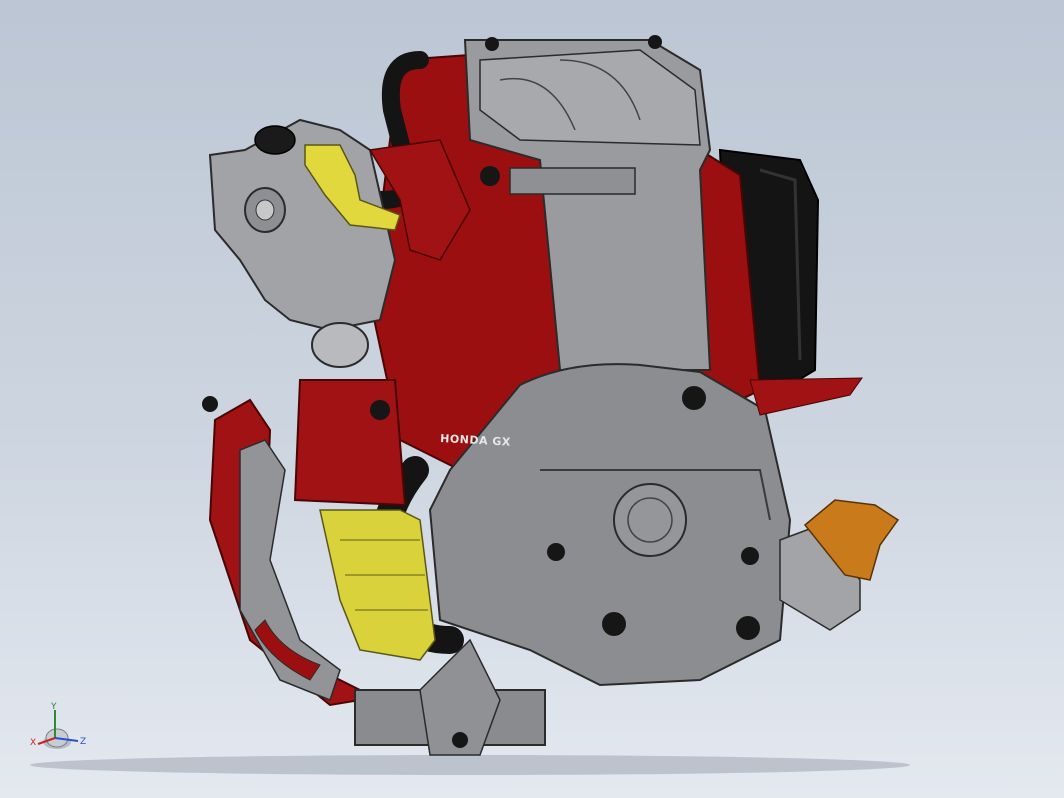 The height and width of the screenshot is (798, 1064). What do you see at coordinates (650, 520) in the screenshot?
I see `crankshaft-boss` at bounding box center [650, 520].